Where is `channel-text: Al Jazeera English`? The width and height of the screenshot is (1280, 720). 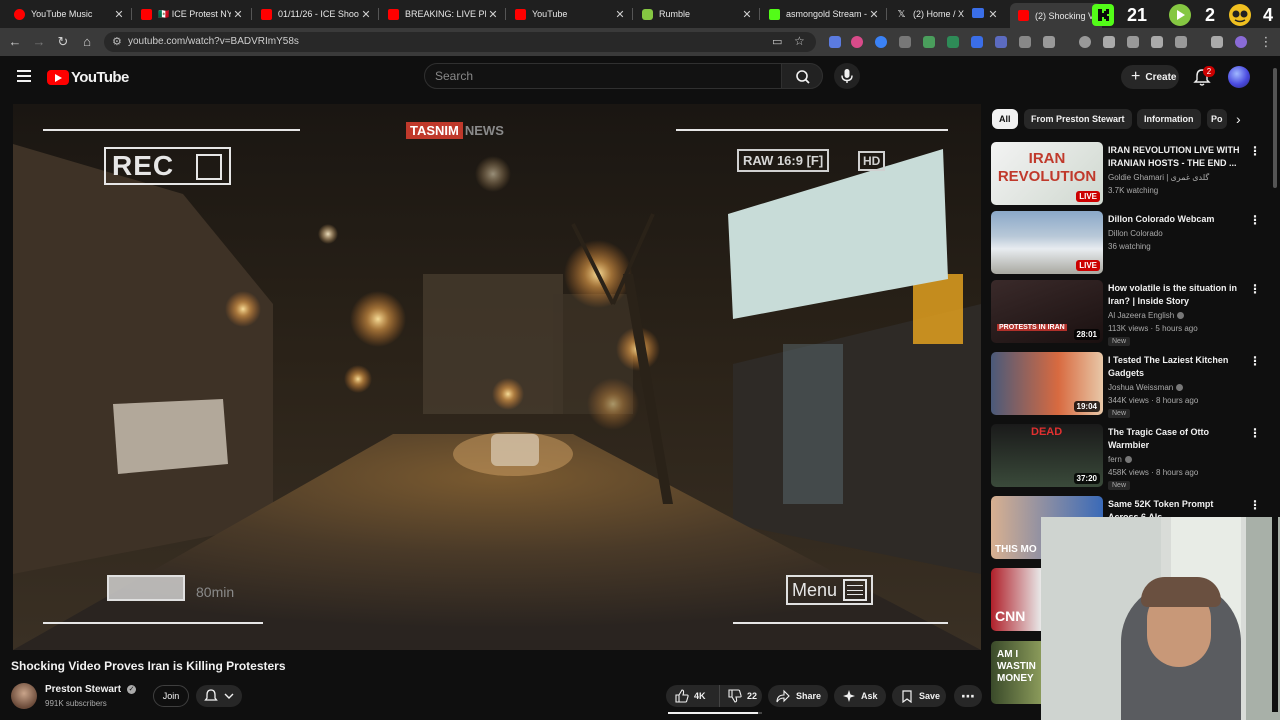 channel-text: Al Jazeera English is located at coordinates (1141, 315).